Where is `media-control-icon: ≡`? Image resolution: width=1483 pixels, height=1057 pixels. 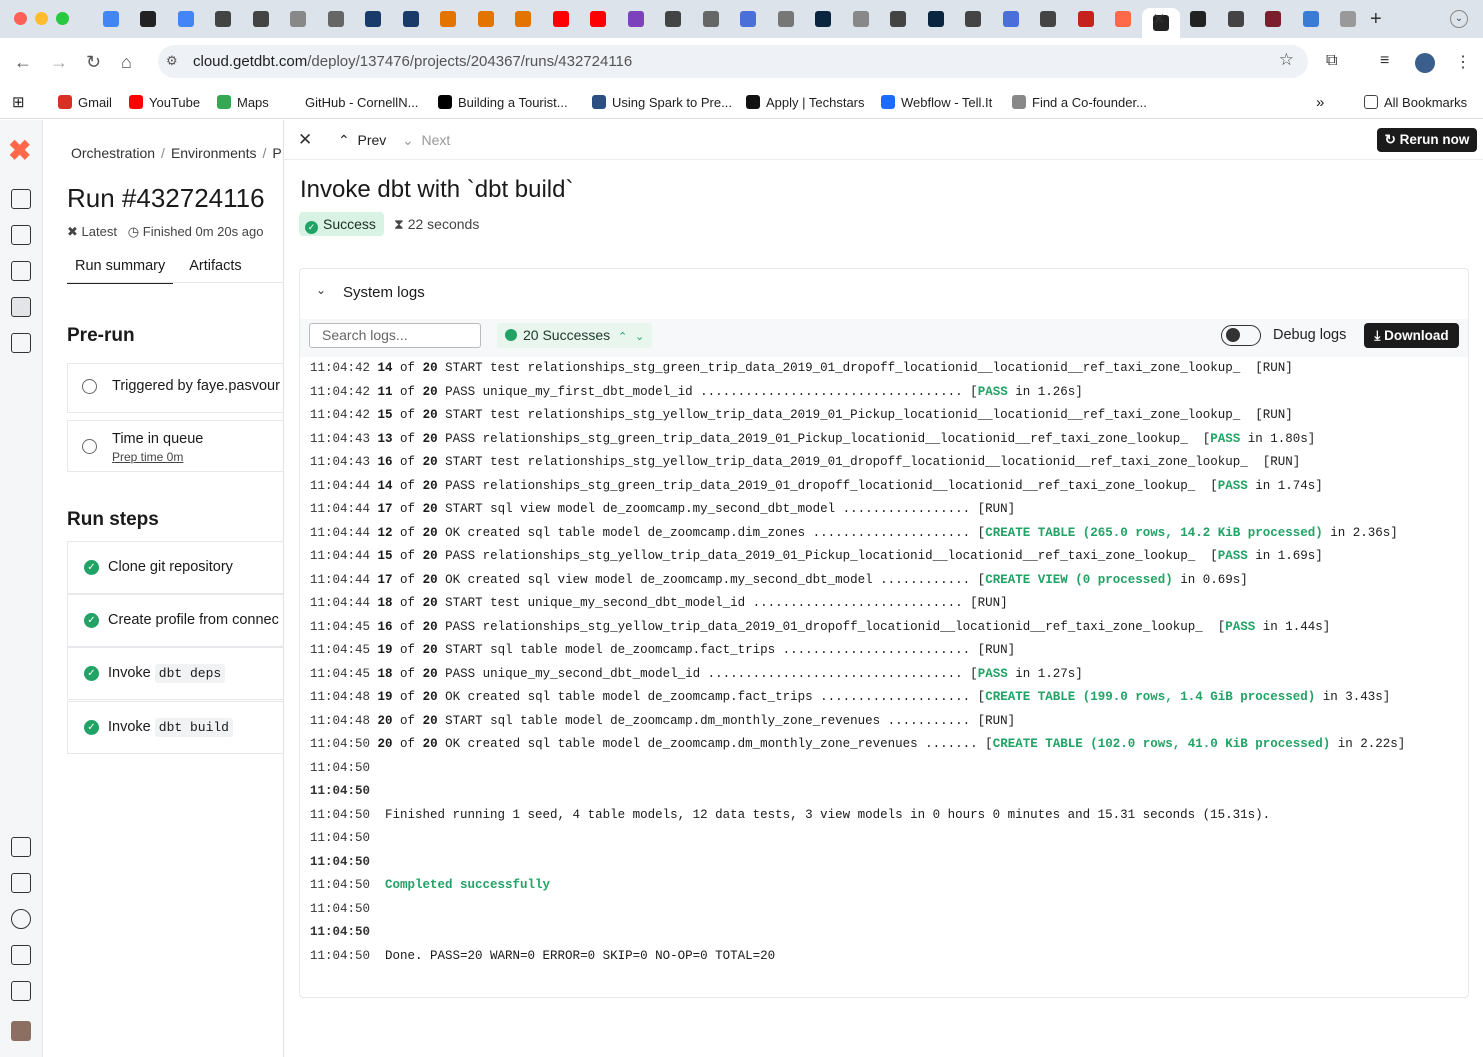
media-control-icon: ≡ is located at coordinates (1384, 61).